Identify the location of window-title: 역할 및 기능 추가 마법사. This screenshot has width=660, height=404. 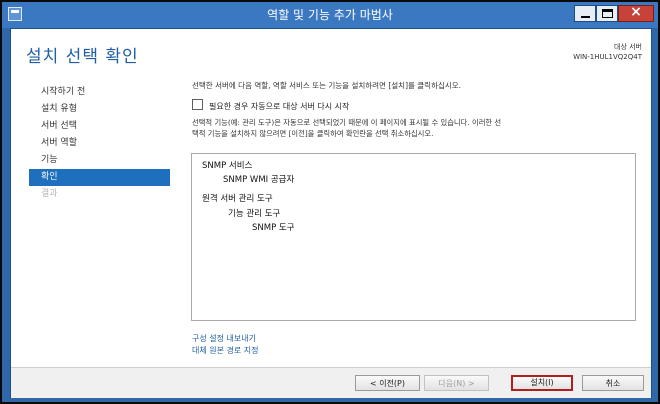
(330, 15).